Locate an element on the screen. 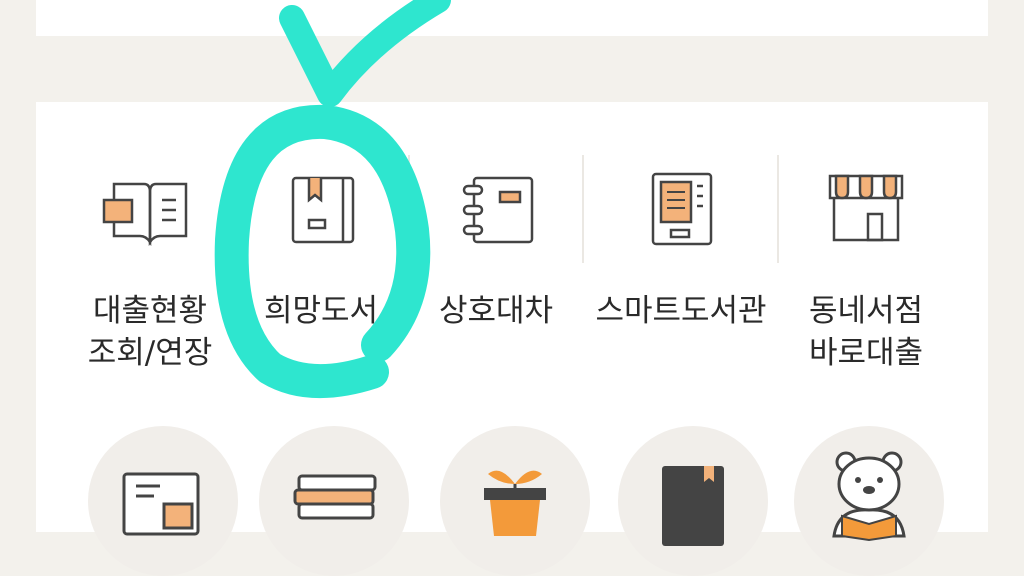 Image resolution: width=1024 pixels, height=576 pixels. shortcut-sprout is located at coordinates (515, 501).